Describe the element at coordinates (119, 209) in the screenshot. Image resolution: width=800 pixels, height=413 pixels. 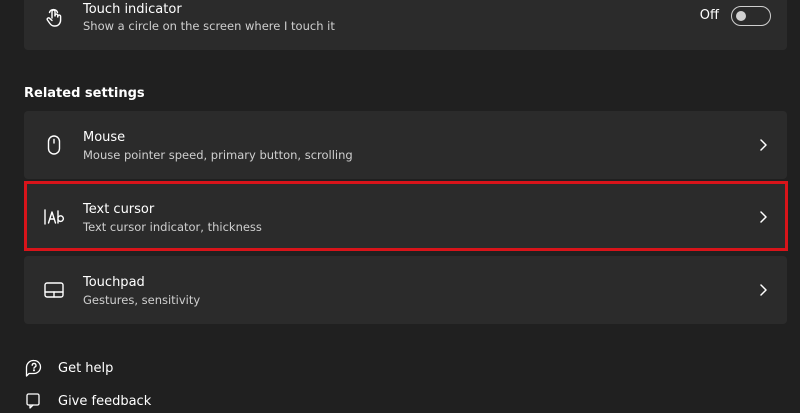
I see `settings-item-title: Text cursor` at that location.